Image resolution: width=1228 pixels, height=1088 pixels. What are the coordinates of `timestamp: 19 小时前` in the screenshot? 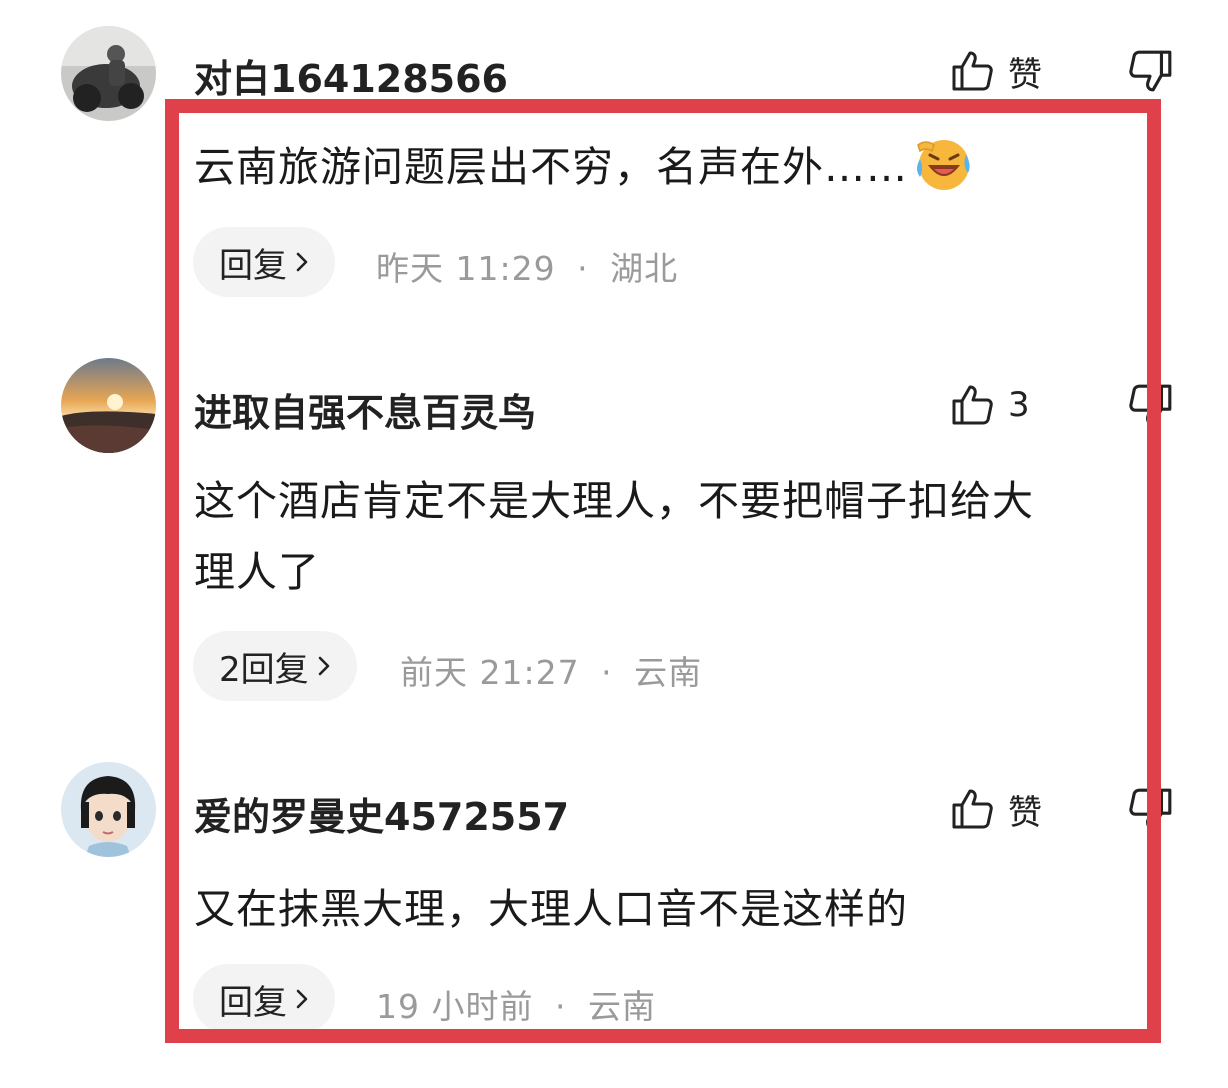 It's located at (455, 1006).